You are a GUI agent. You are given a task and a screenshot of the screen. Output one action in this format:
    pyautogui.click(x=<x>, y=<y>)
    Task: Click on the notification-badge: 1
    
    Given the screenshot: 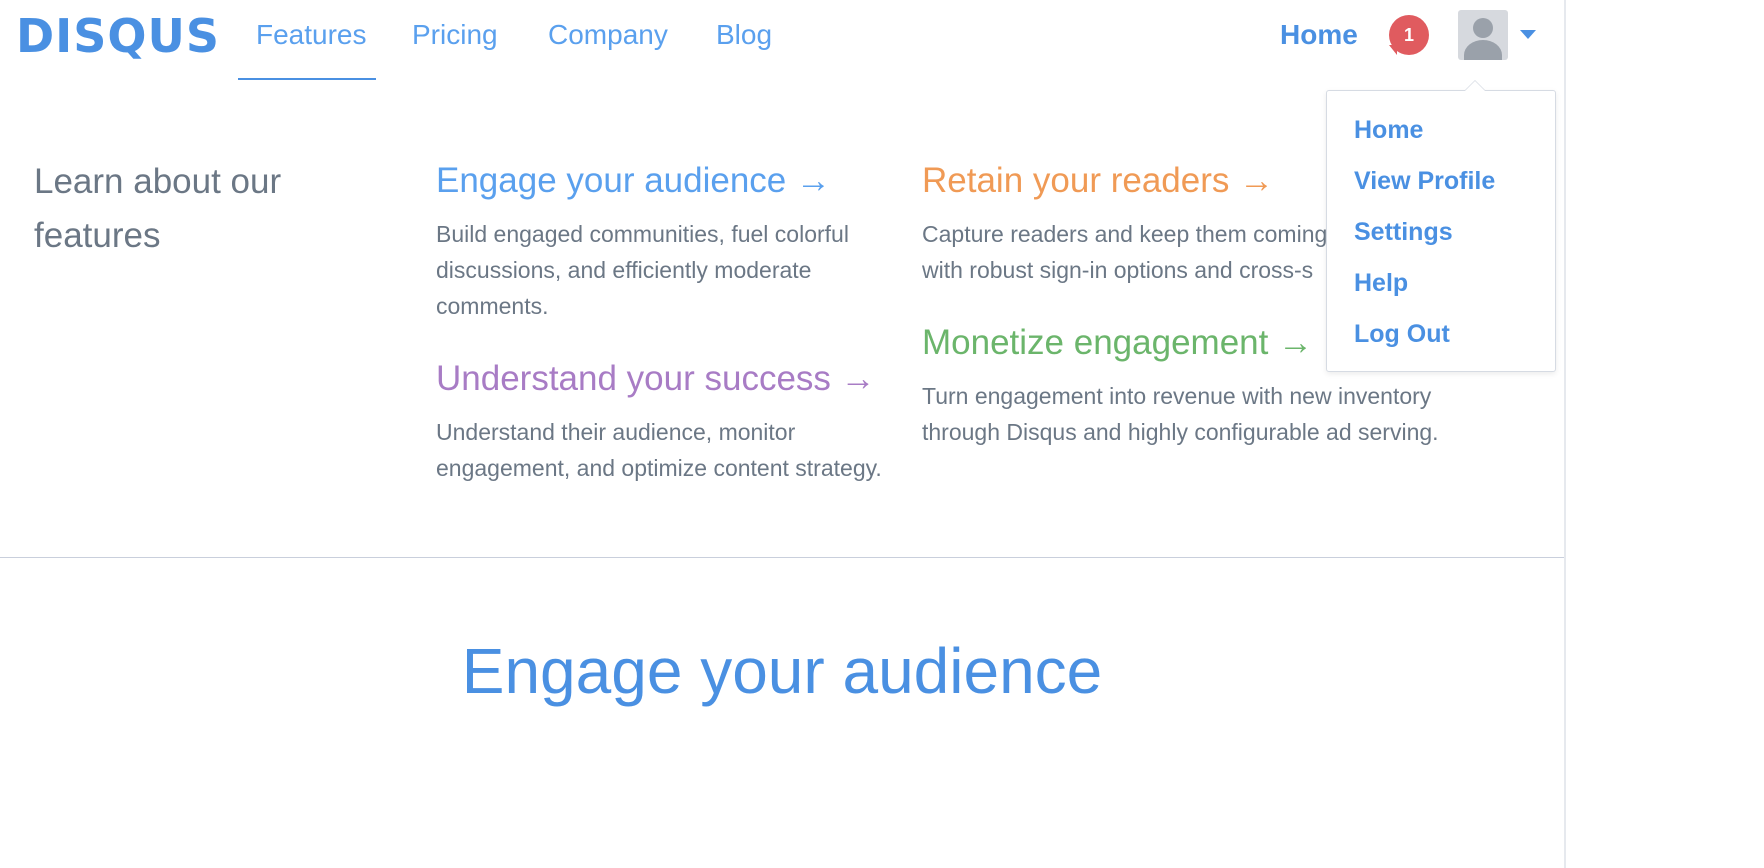 What is the action you would take?
    pyautogui.click(x=1409, y=35)
    